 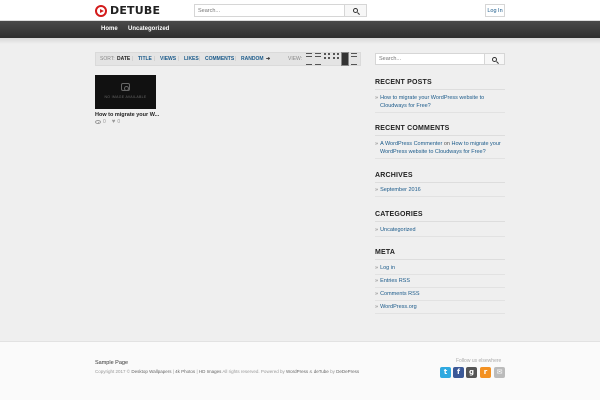 I want to click on camera-icon, so click(x=125, y=87).